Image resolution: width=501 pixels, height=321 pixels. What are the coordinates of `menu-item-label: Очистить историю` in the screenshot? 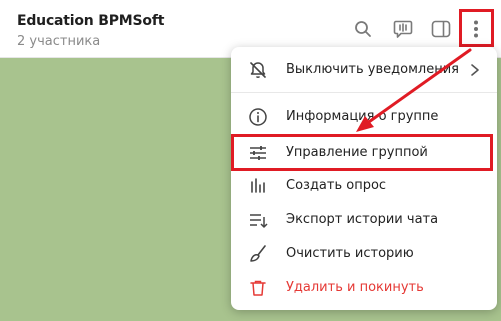 It's located at (350, 253).